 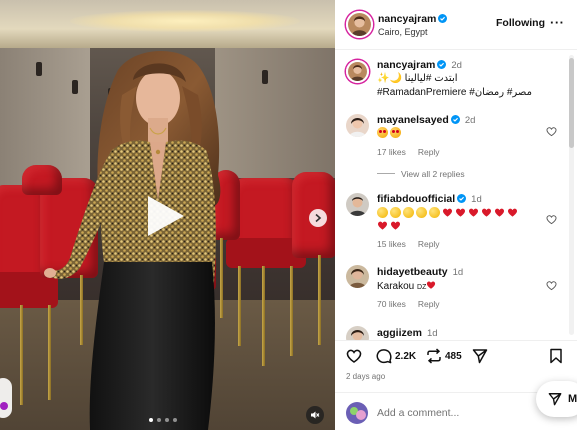 What do you see at coordinates (391, 152) in the screenshot?
I see `comment-likes: 17 likes` at bounding box center [391, 152].